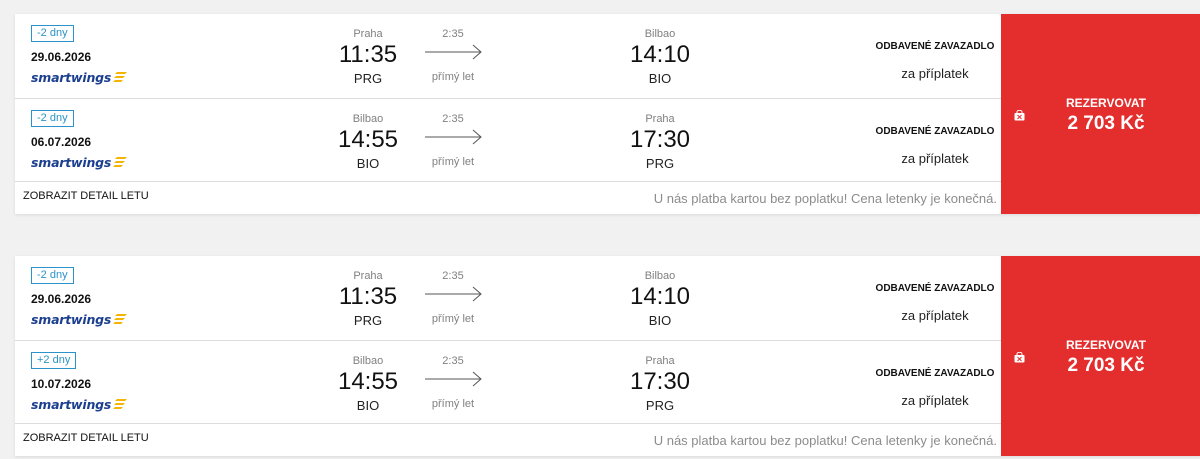 The height and width of the screenshot is (459, 1200). What do you see at coordinates (54, 360) in the screenshot?
I see `day-shift-badge: +2 dny` at bounding box center [54, 360].